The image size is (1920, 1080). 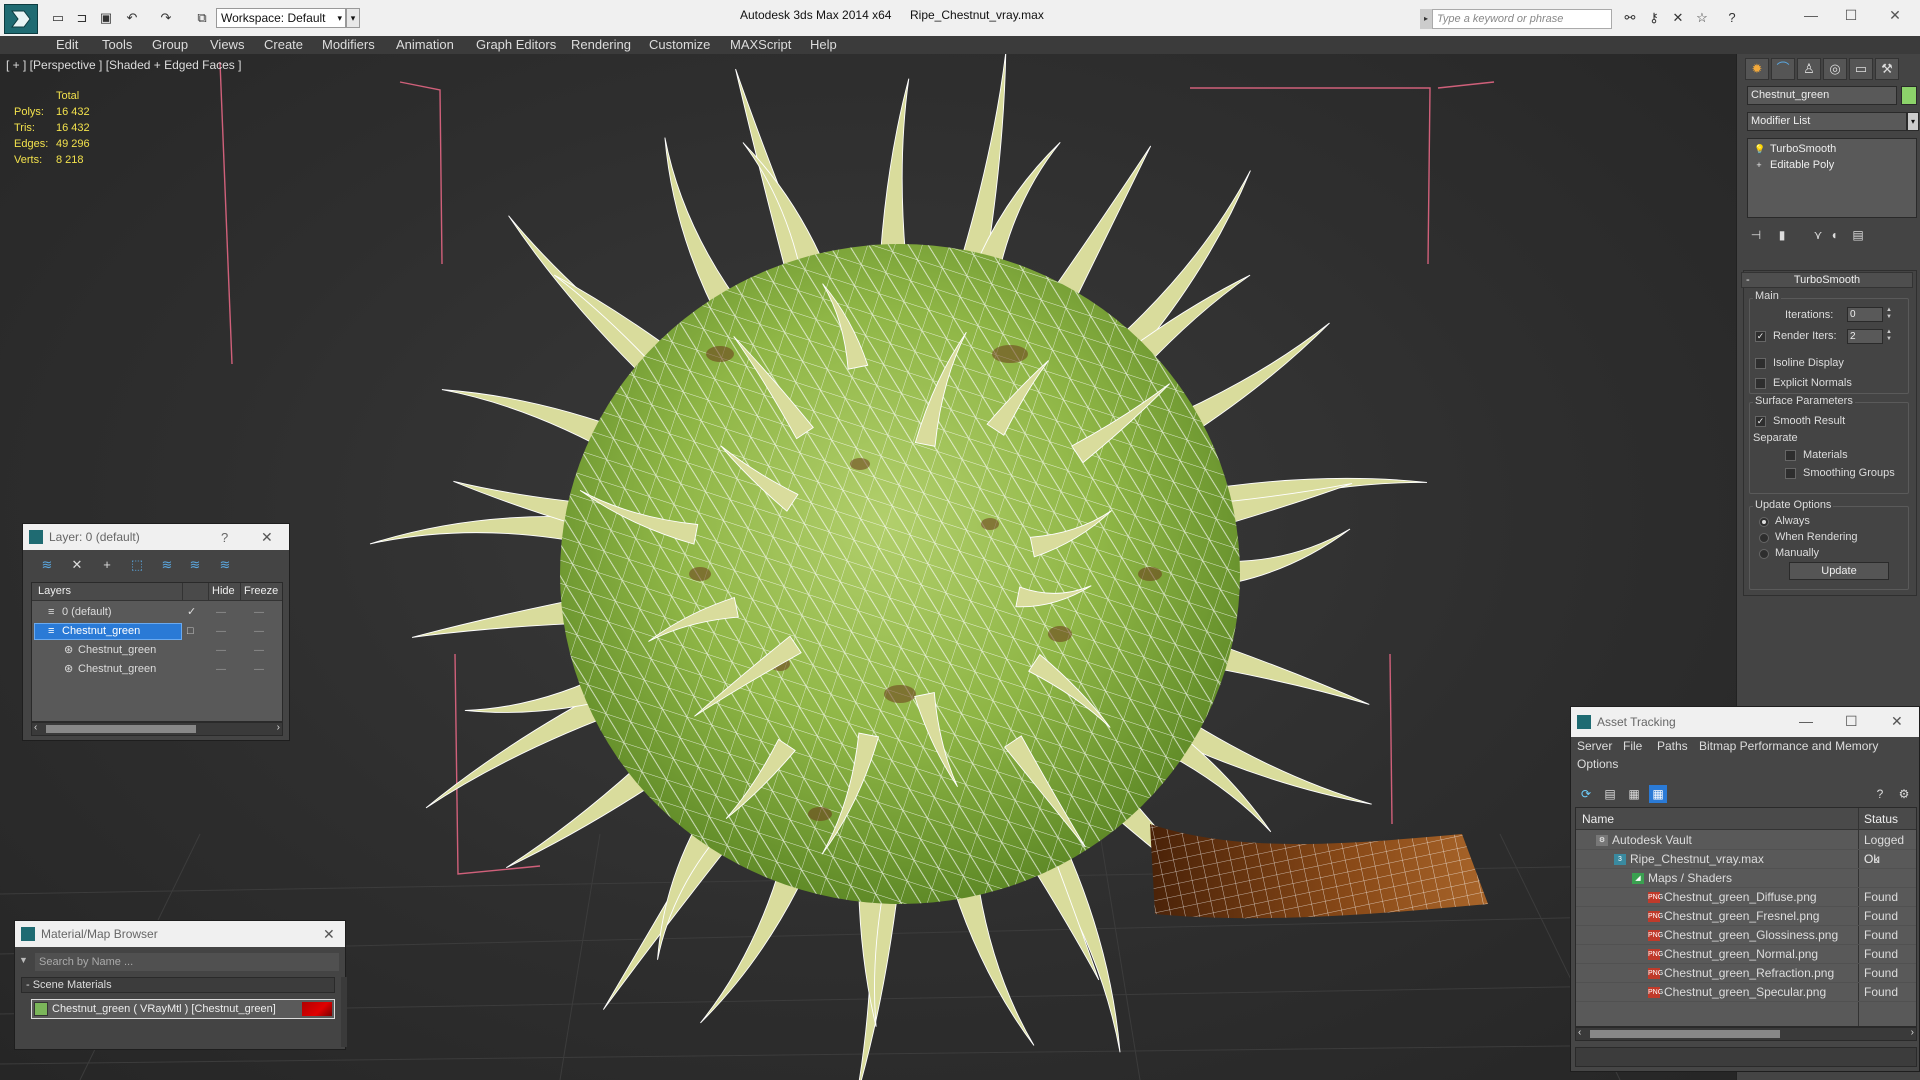 I want to click on utilities-tab-icon: ⚒, so click(x=1887, y=69).